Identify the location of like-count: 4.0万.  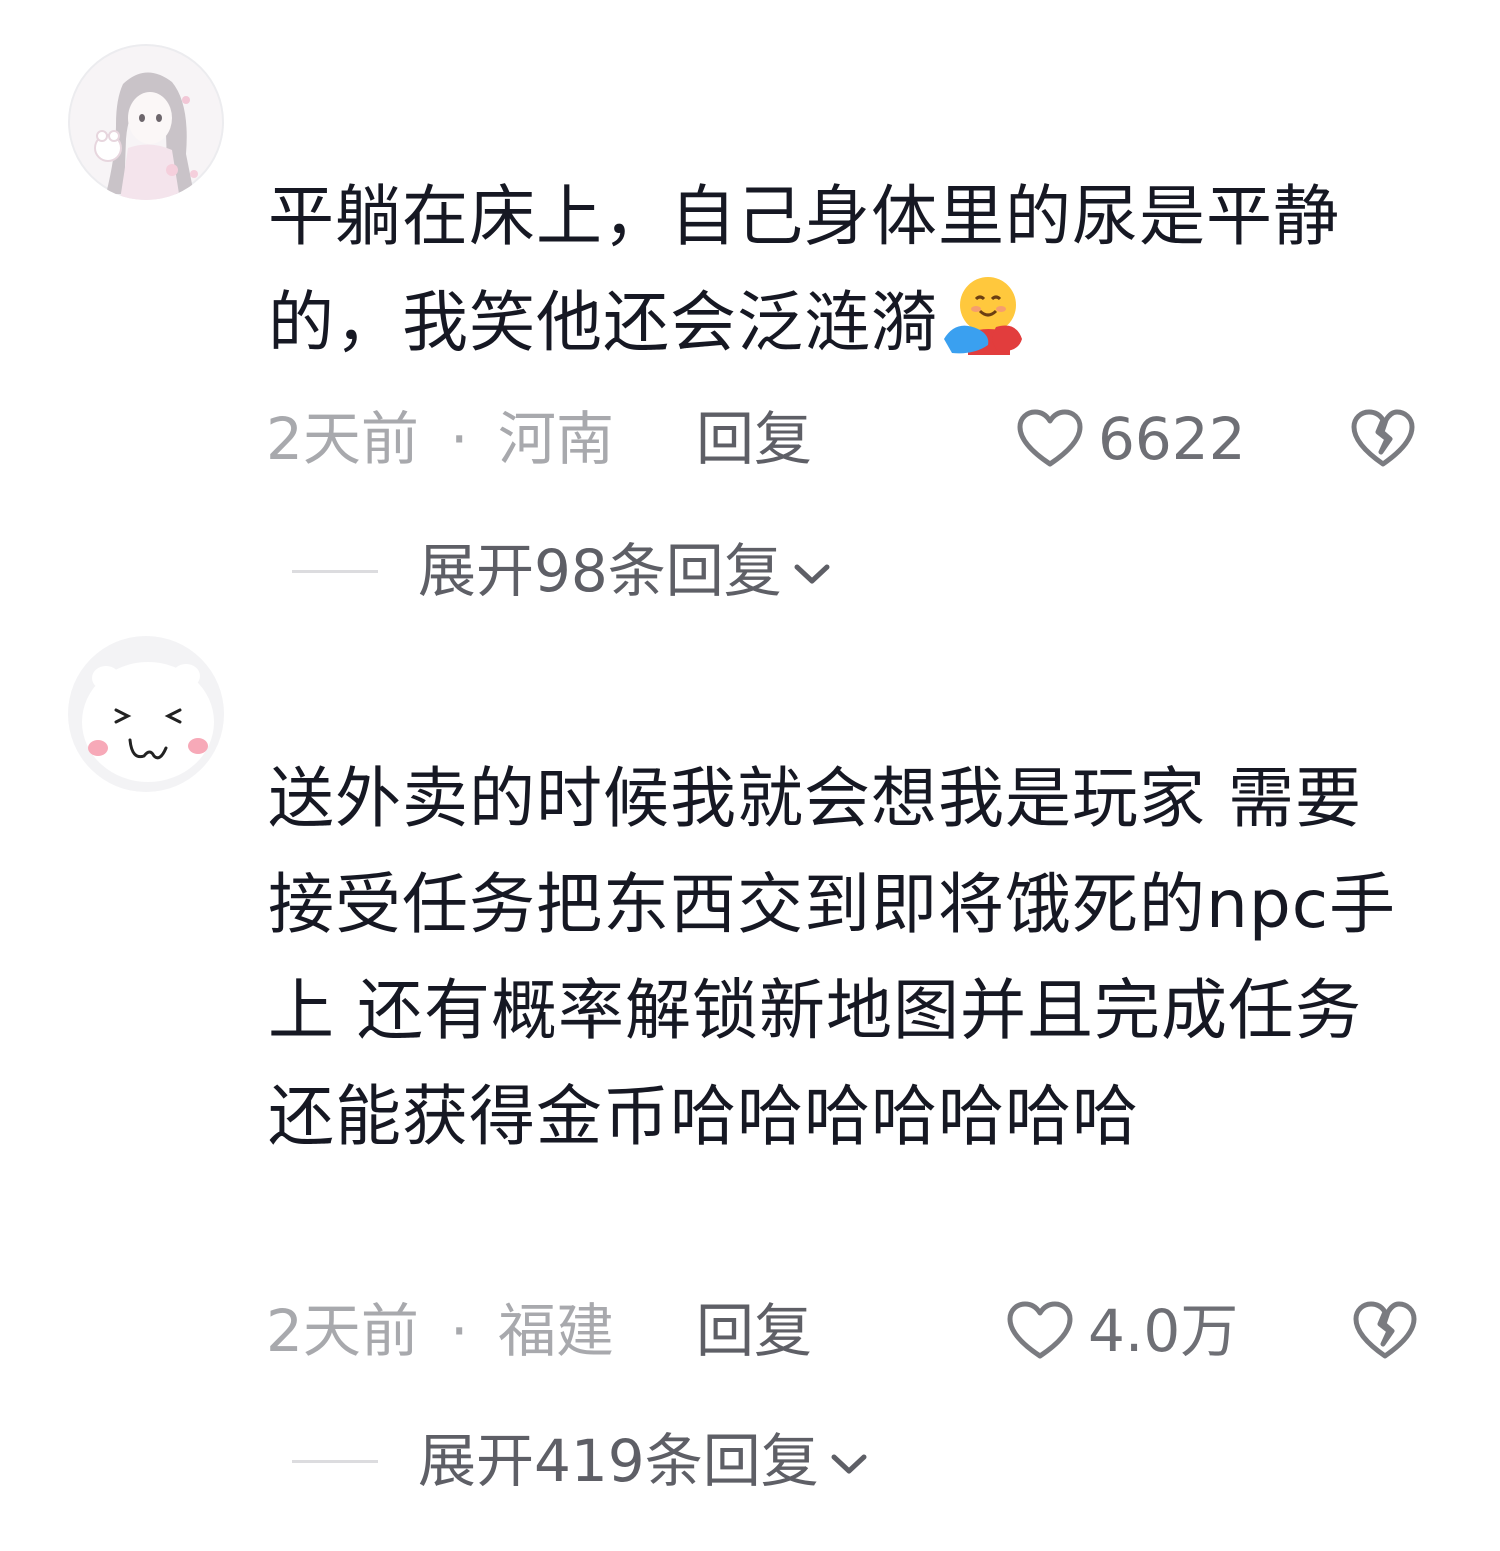
(1163, 1331).